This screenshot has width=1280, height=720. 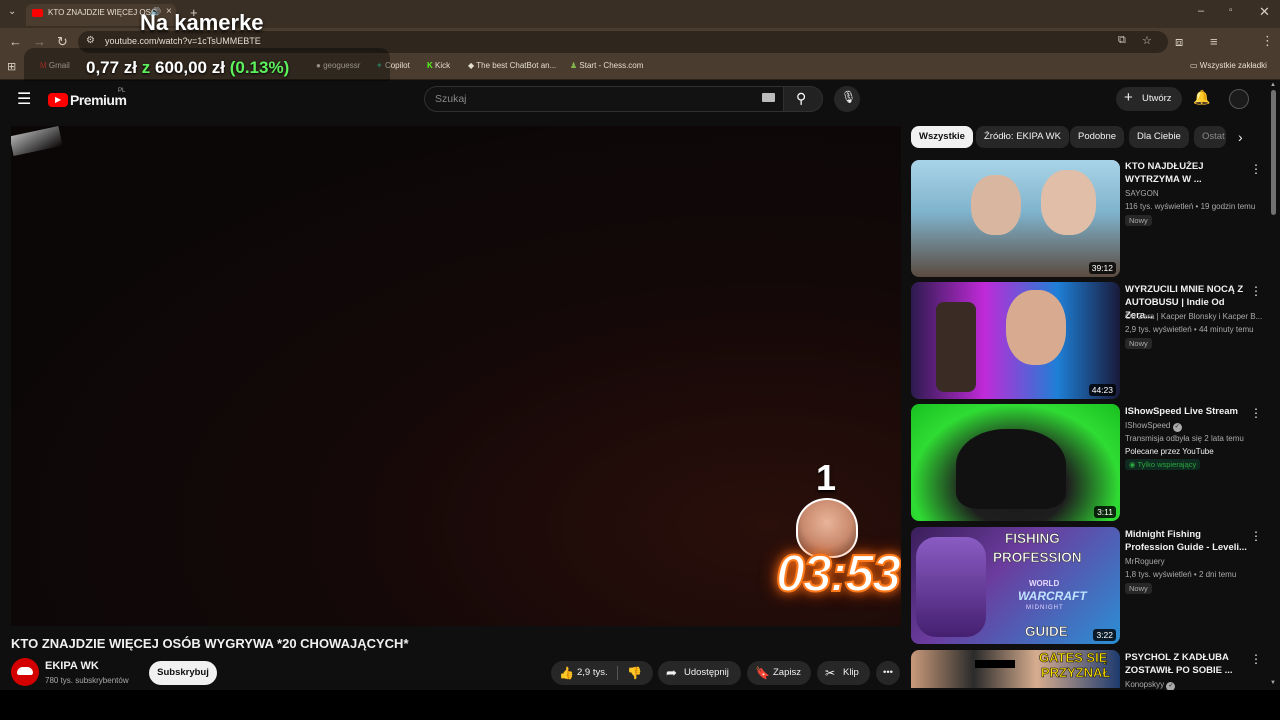 I want to click on browser-menu-icon: ⋮, so click(x=1267, y=41).